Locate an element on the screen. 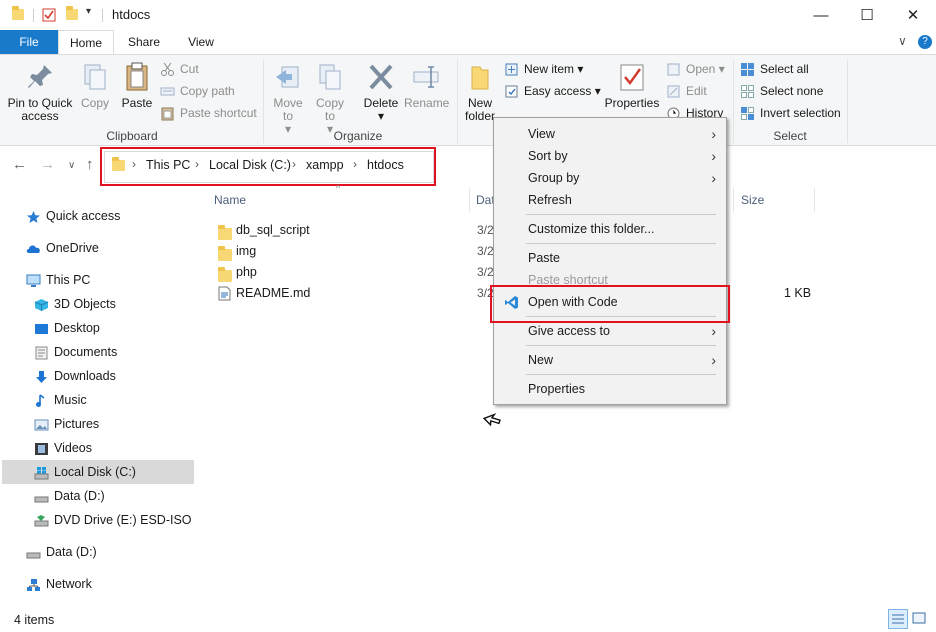  drive-icon is located at coordinates (41, 496).